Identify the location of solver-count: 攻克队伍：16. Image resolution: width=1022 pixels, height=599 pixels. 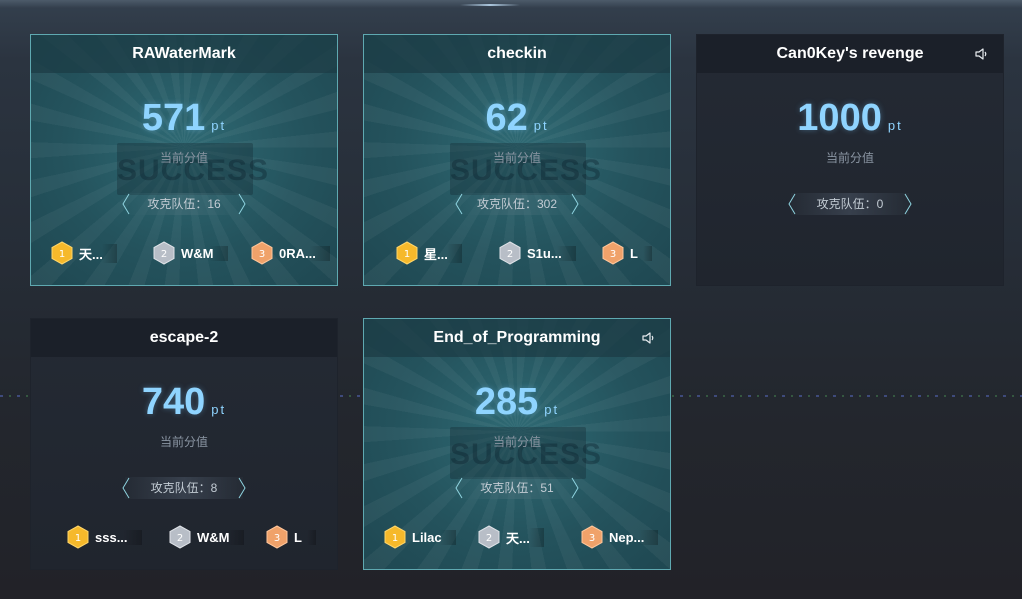
(184, 204).